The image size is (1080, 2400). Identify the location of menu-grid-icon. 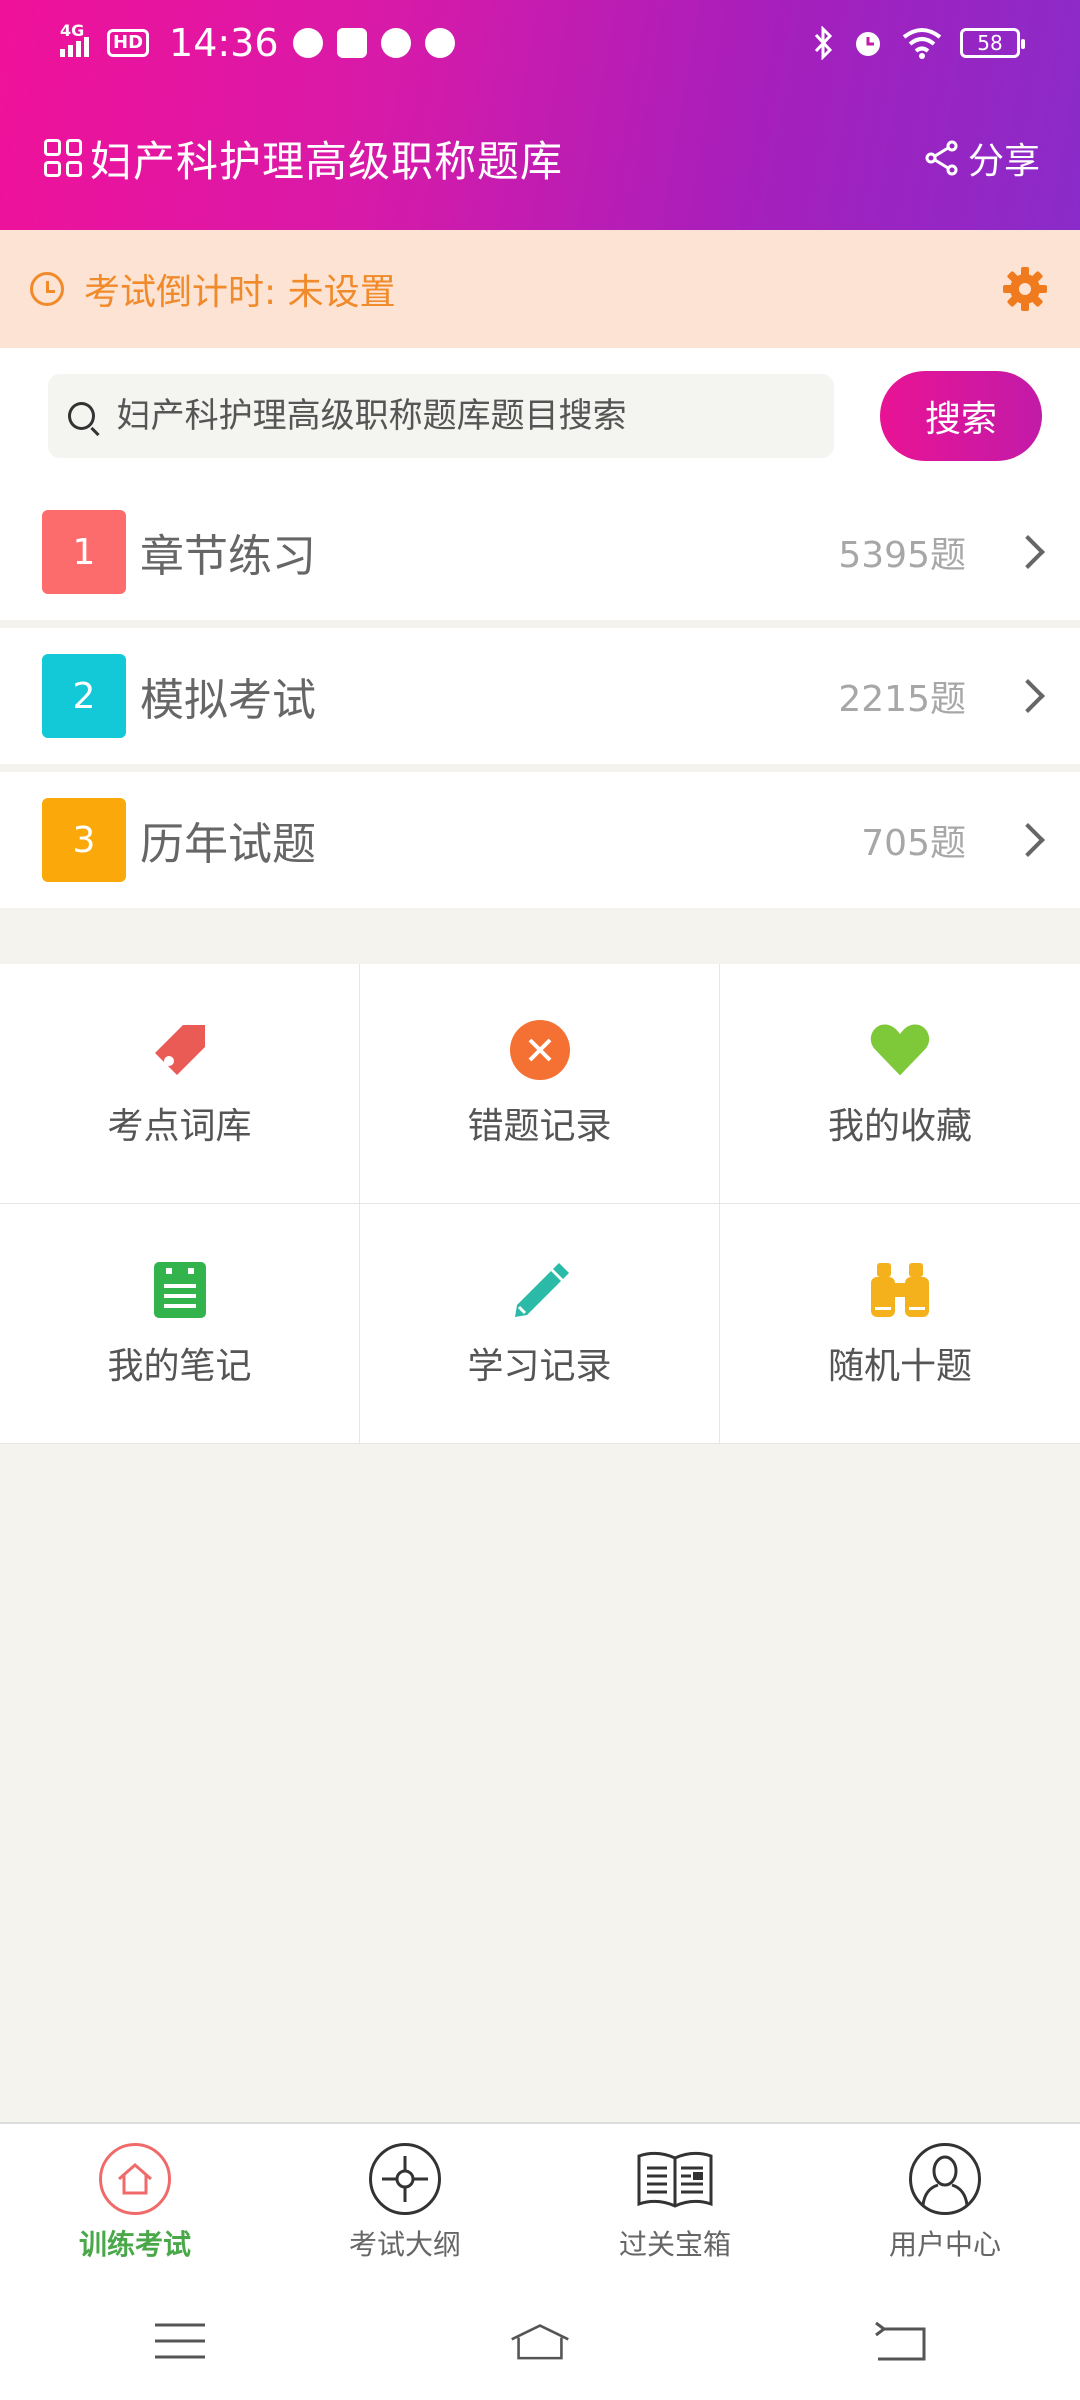
(63, 158).